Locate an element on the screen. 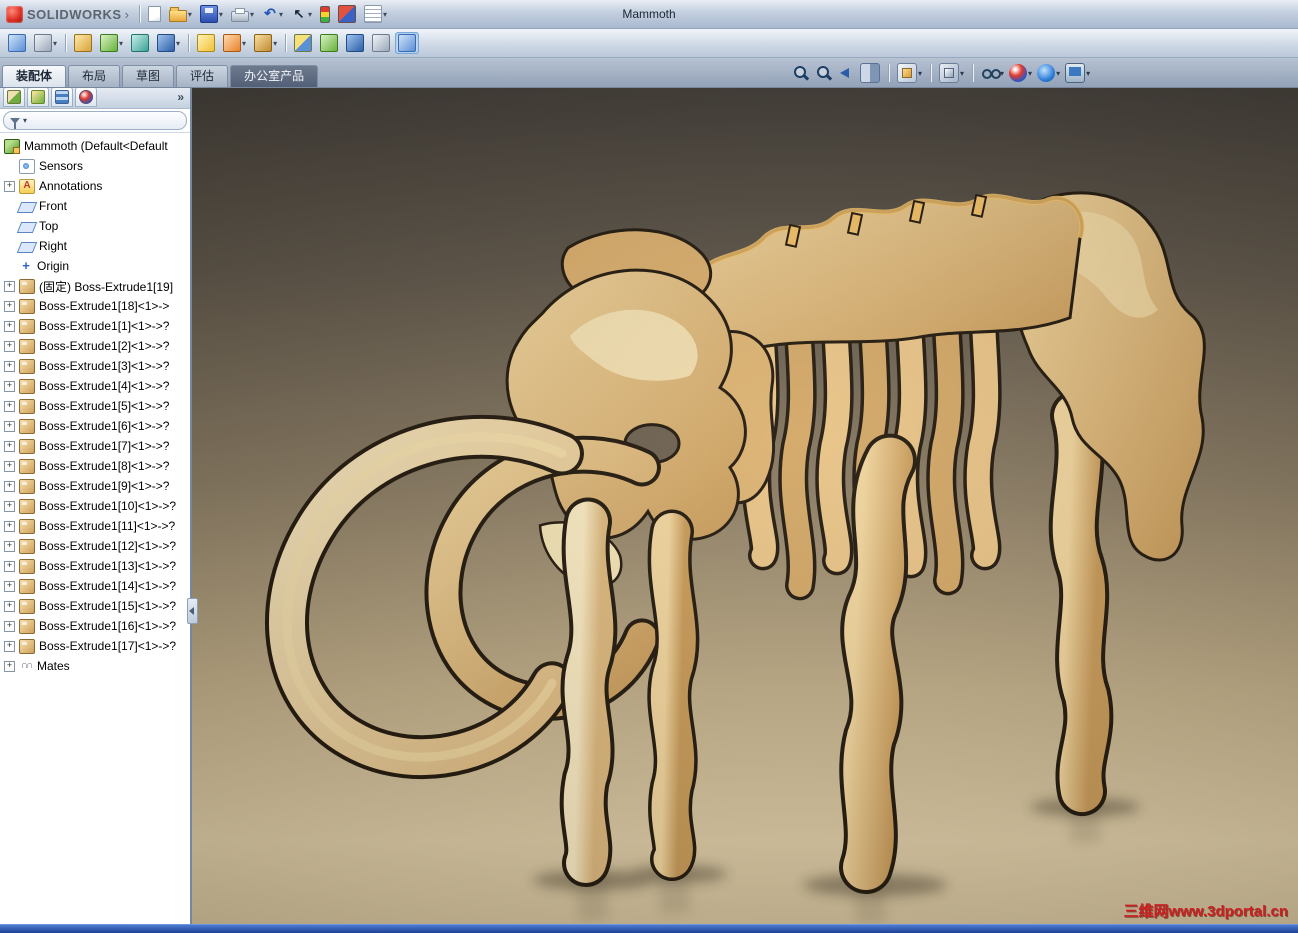 This screenshot has height=933, width=1298. tree-item-boss-extrude1-18-1: + Boss-Extrude1[18]<1>-> is located at coordinates (95, 306).